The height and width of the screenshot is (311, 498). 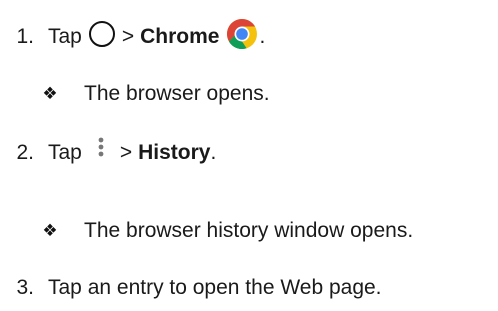 What do you see at coordinates (25, 287) in the screenshot?
I see `step-number: 3.` at bounding box center [25, 287].